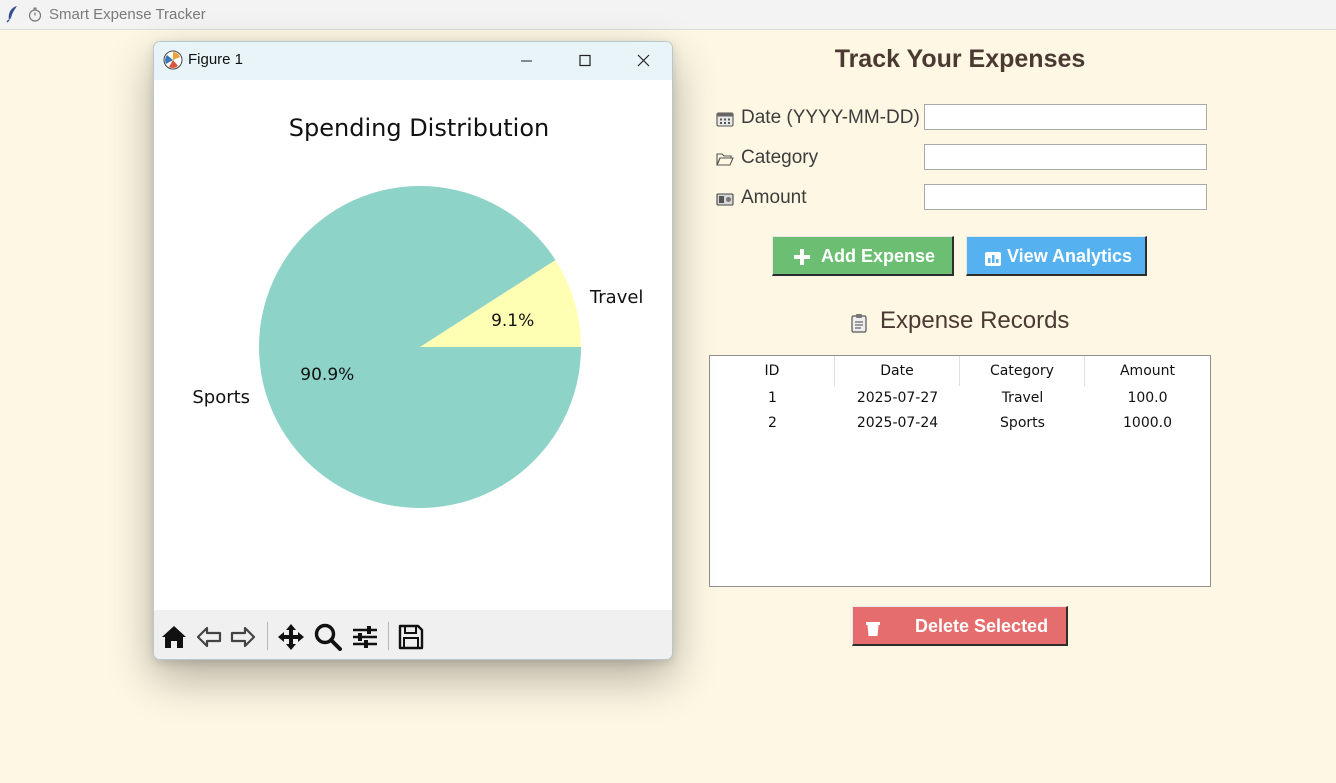 This screenshot has width=1336, height=783. What do you see at coordinates (774, 197) in the screenshot?
I see `amount-label: Amount` at bounding box center [774, 197].